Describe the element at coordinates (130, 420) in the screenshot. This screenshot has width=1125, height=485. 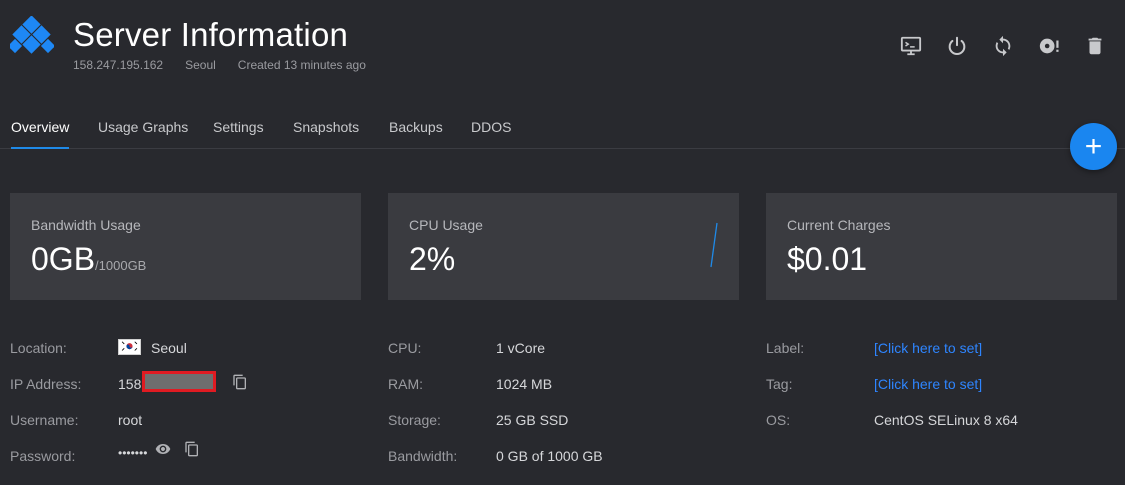
I see `username-value: root` at that location.